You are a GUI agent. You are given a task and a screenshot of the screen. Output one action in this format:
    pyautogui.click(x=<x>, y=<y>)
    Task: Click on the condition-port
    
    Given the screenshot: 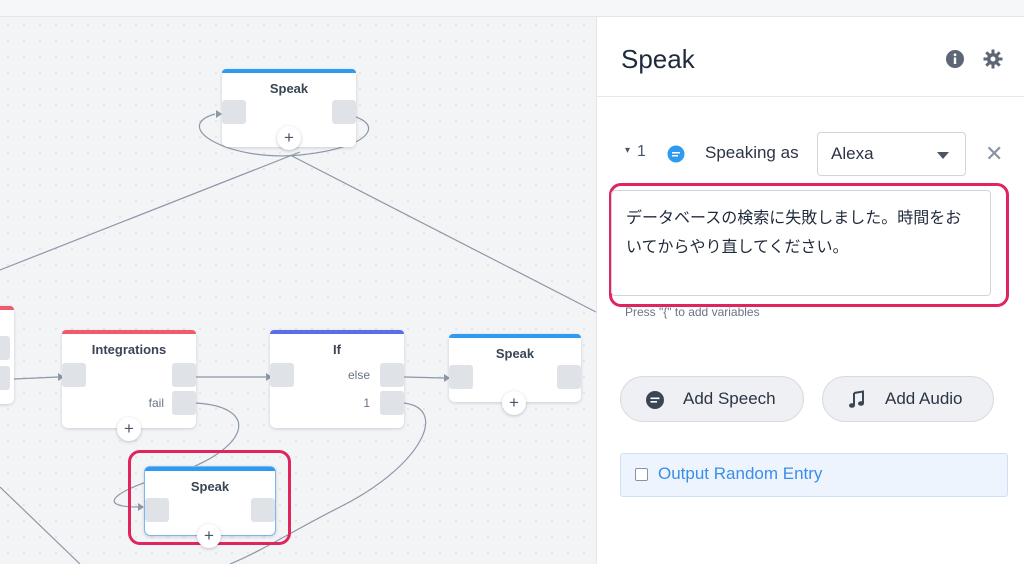 What is the action you would take?
    pyautogui.click(x=392, y=403)
    